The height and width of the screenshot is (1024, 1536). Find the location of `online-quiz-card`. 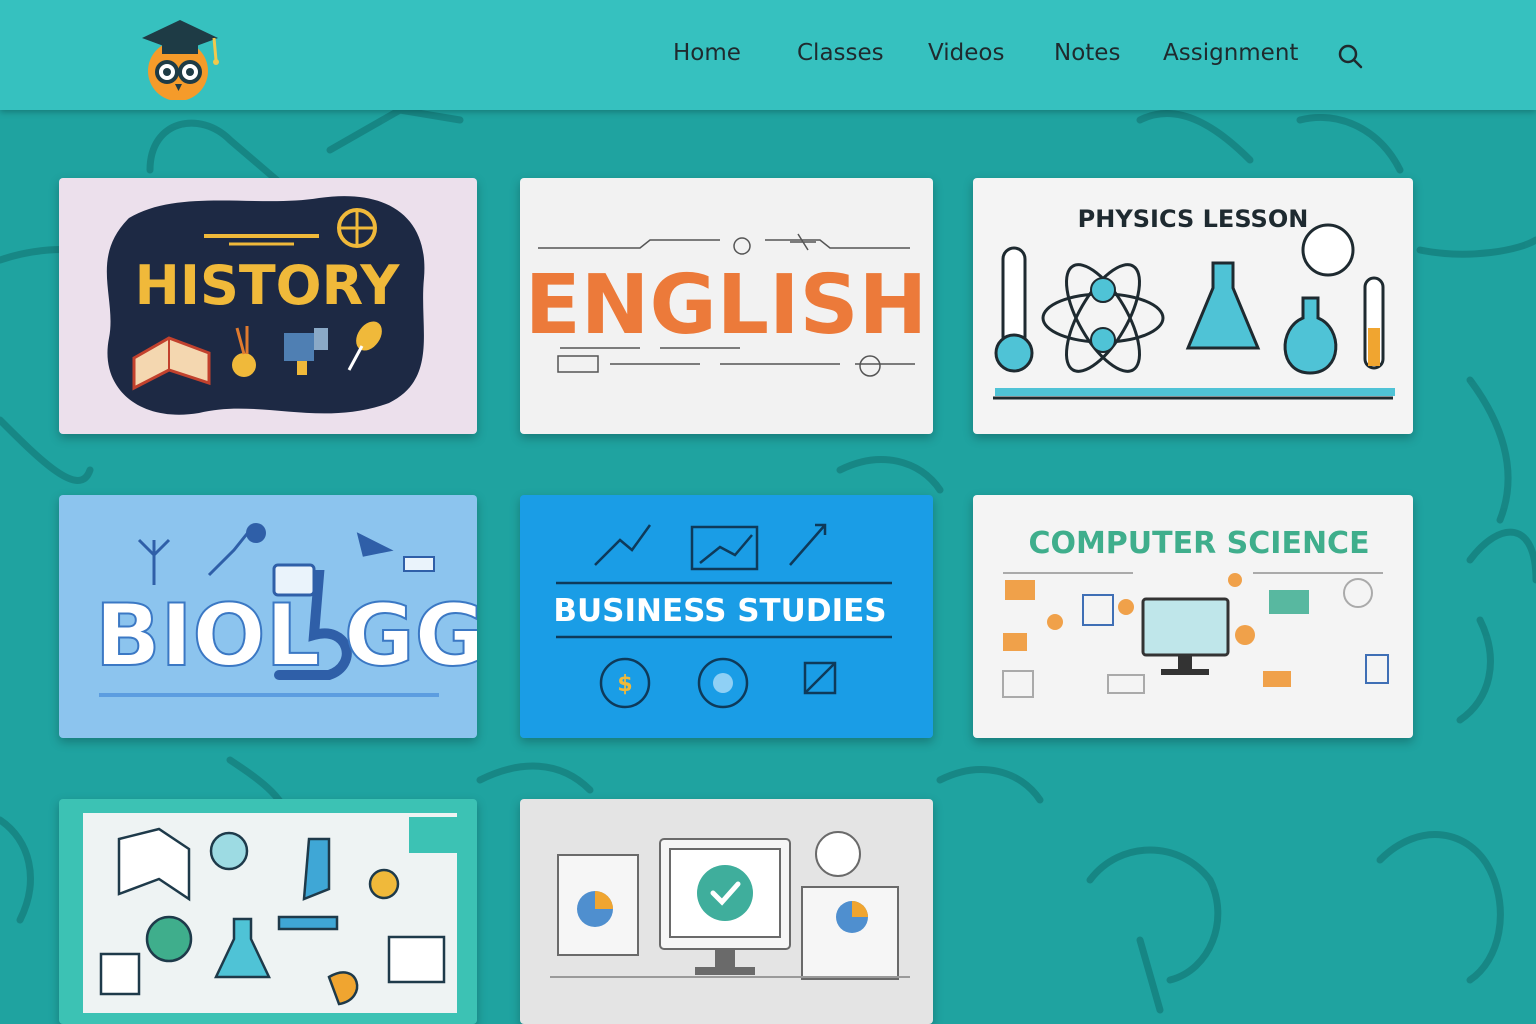

online-quiz-card is located at coordinates (726, 911).